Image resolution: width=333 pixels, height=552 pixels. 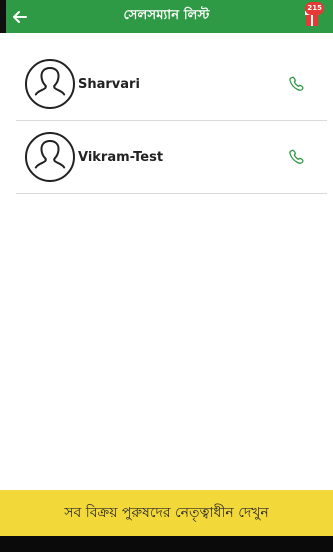 I want to click on arrow-left-icon, so click(x=20, y=17).